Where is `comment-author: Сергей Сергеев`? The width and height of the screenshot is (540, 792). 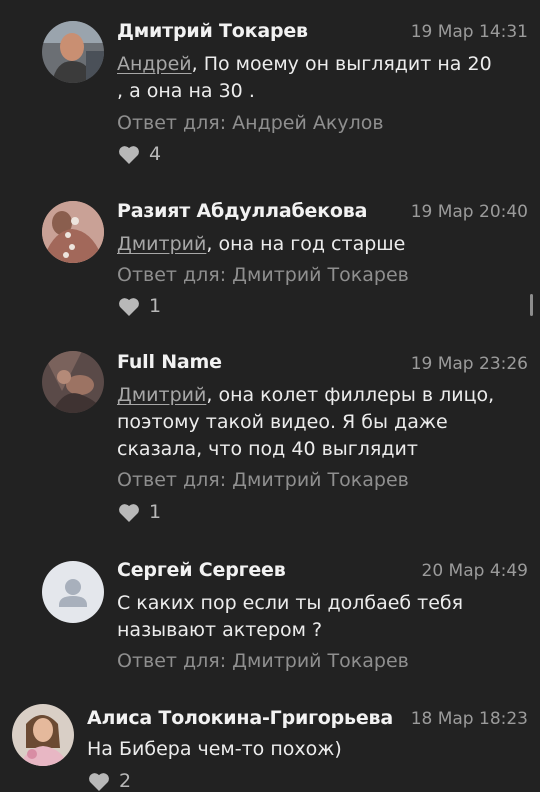
comment-author: Сергей Сергеев is located at coordinates (201, 570).